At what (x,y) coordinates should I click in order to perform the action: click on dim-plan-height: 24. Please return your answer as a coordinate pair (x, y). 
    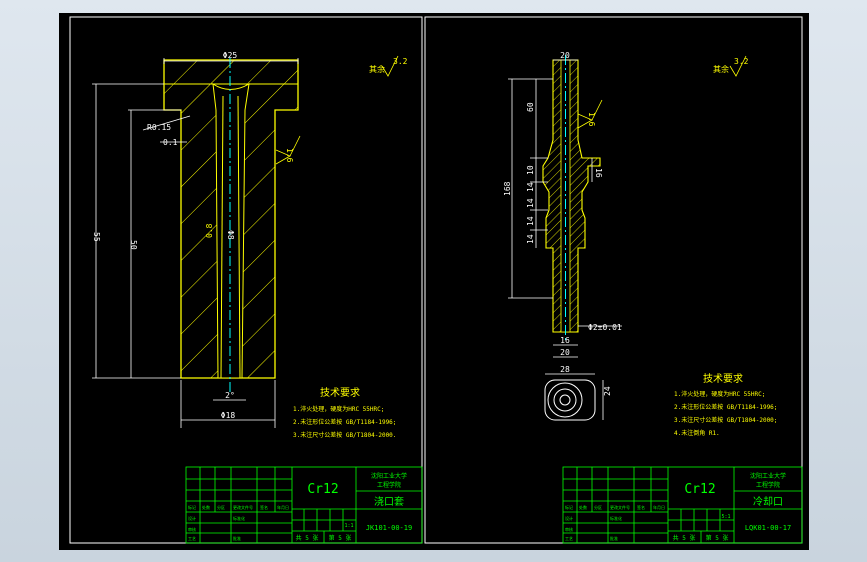
    Looking at the image, I should click on (607, 391).